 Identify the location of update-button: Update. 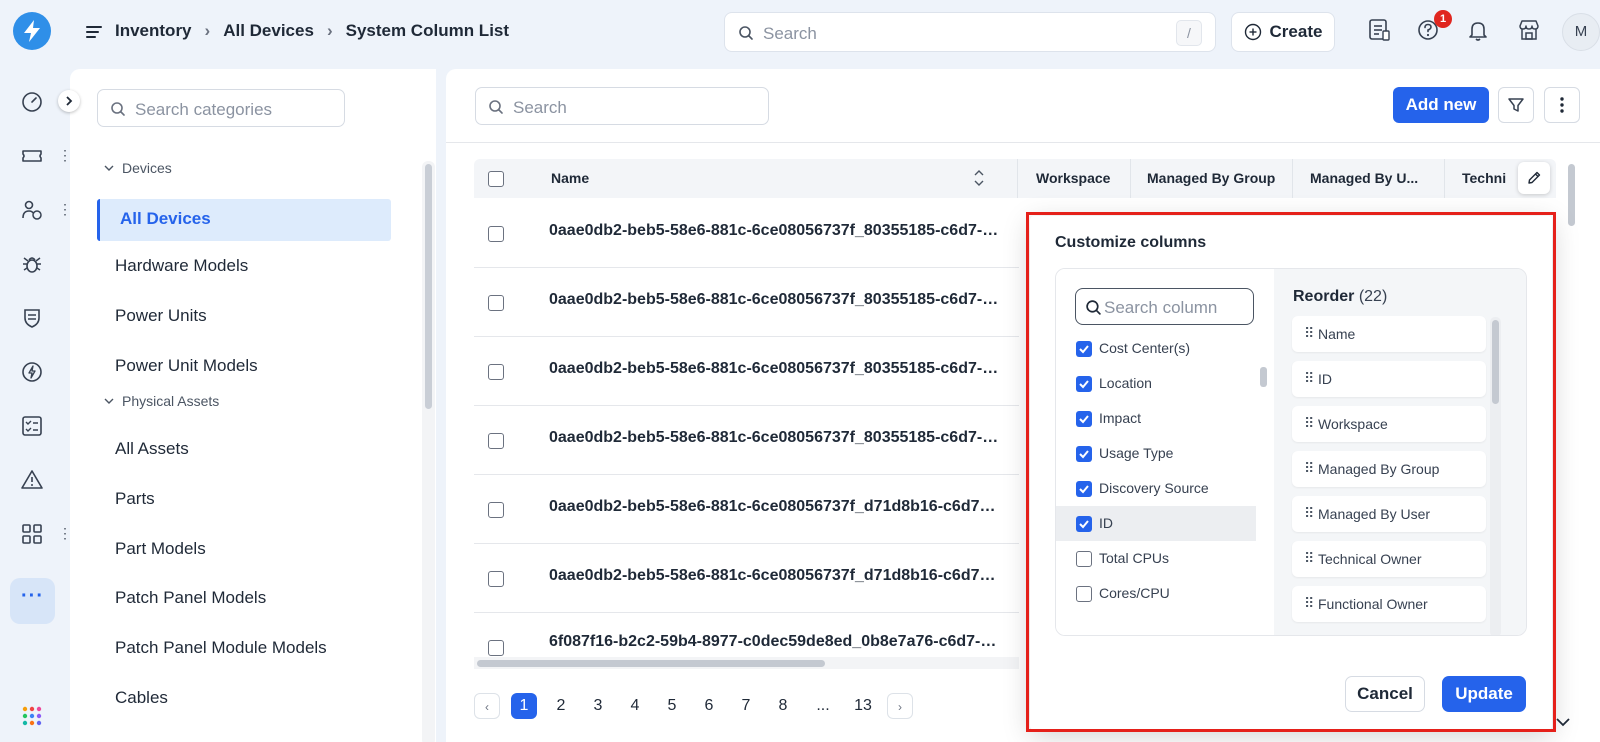
(1484, 694).